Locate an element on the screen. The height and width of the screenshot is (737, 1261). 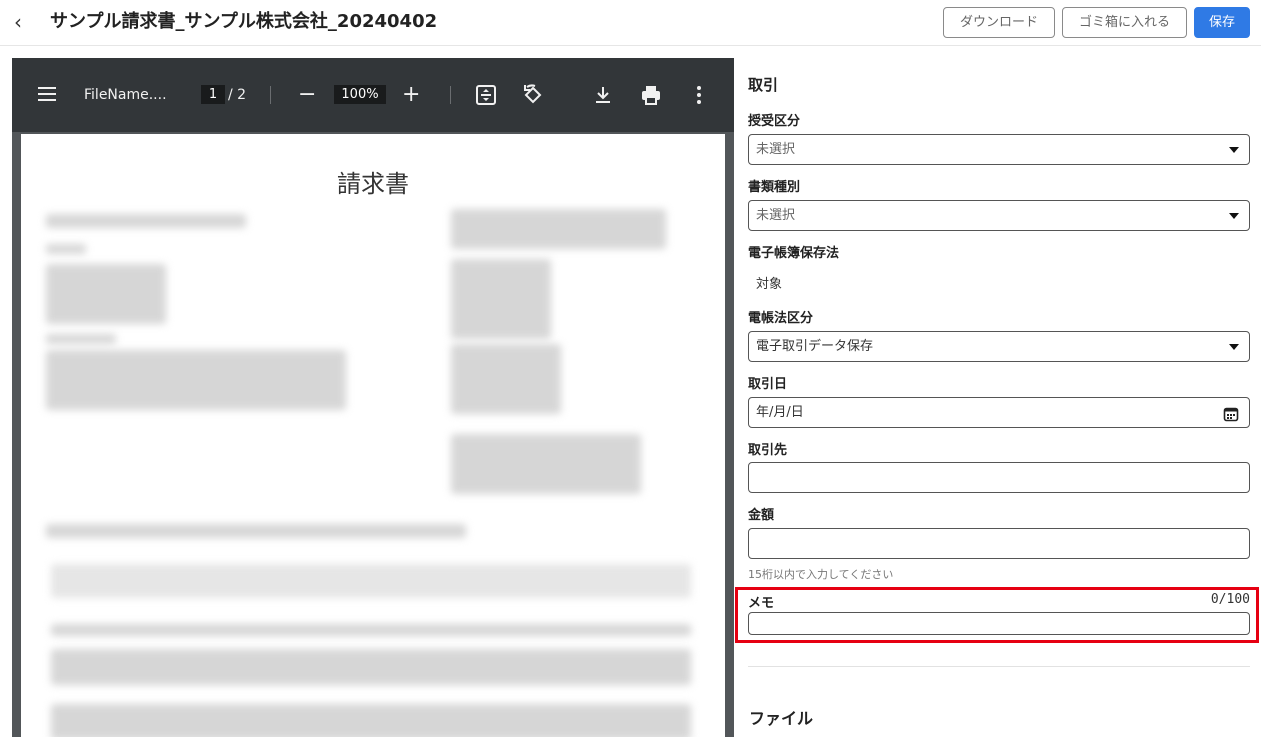
download-button: ダウンロード is located at coordinates (999, 22).